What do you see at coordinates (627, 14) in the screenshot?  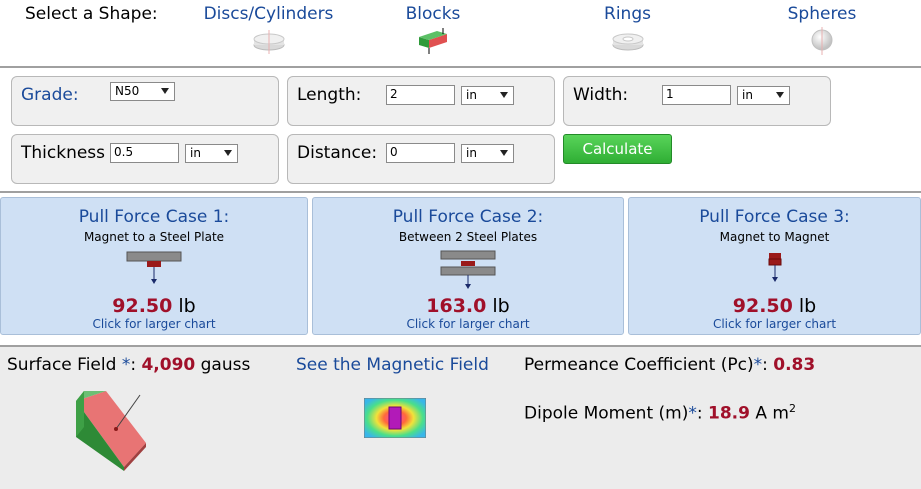 I see `tab-rings-label: Rings` at bounding box center [627, 14].